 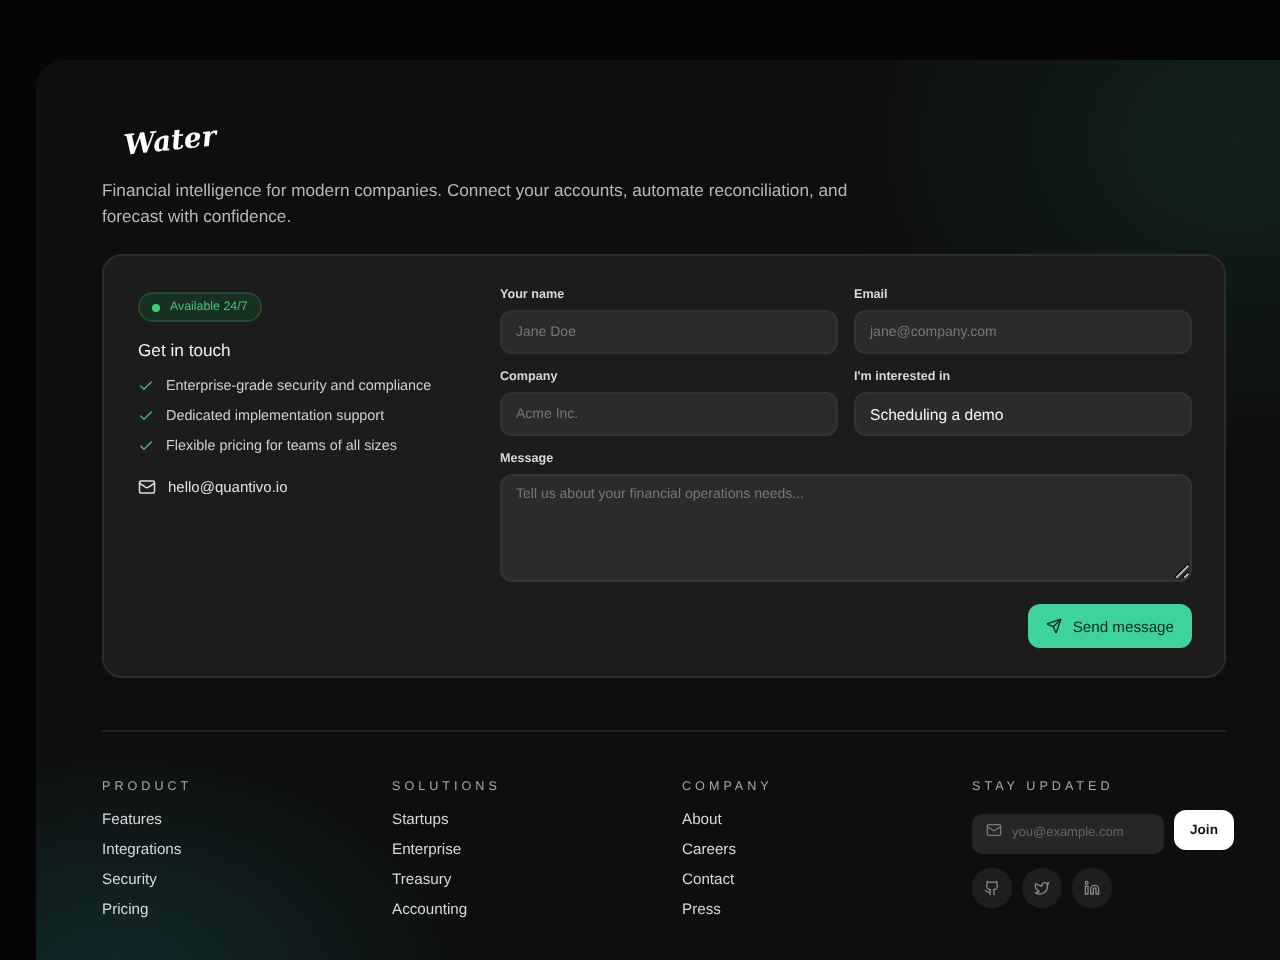 I want to click on send-icon, so click(x=1054, y=626).